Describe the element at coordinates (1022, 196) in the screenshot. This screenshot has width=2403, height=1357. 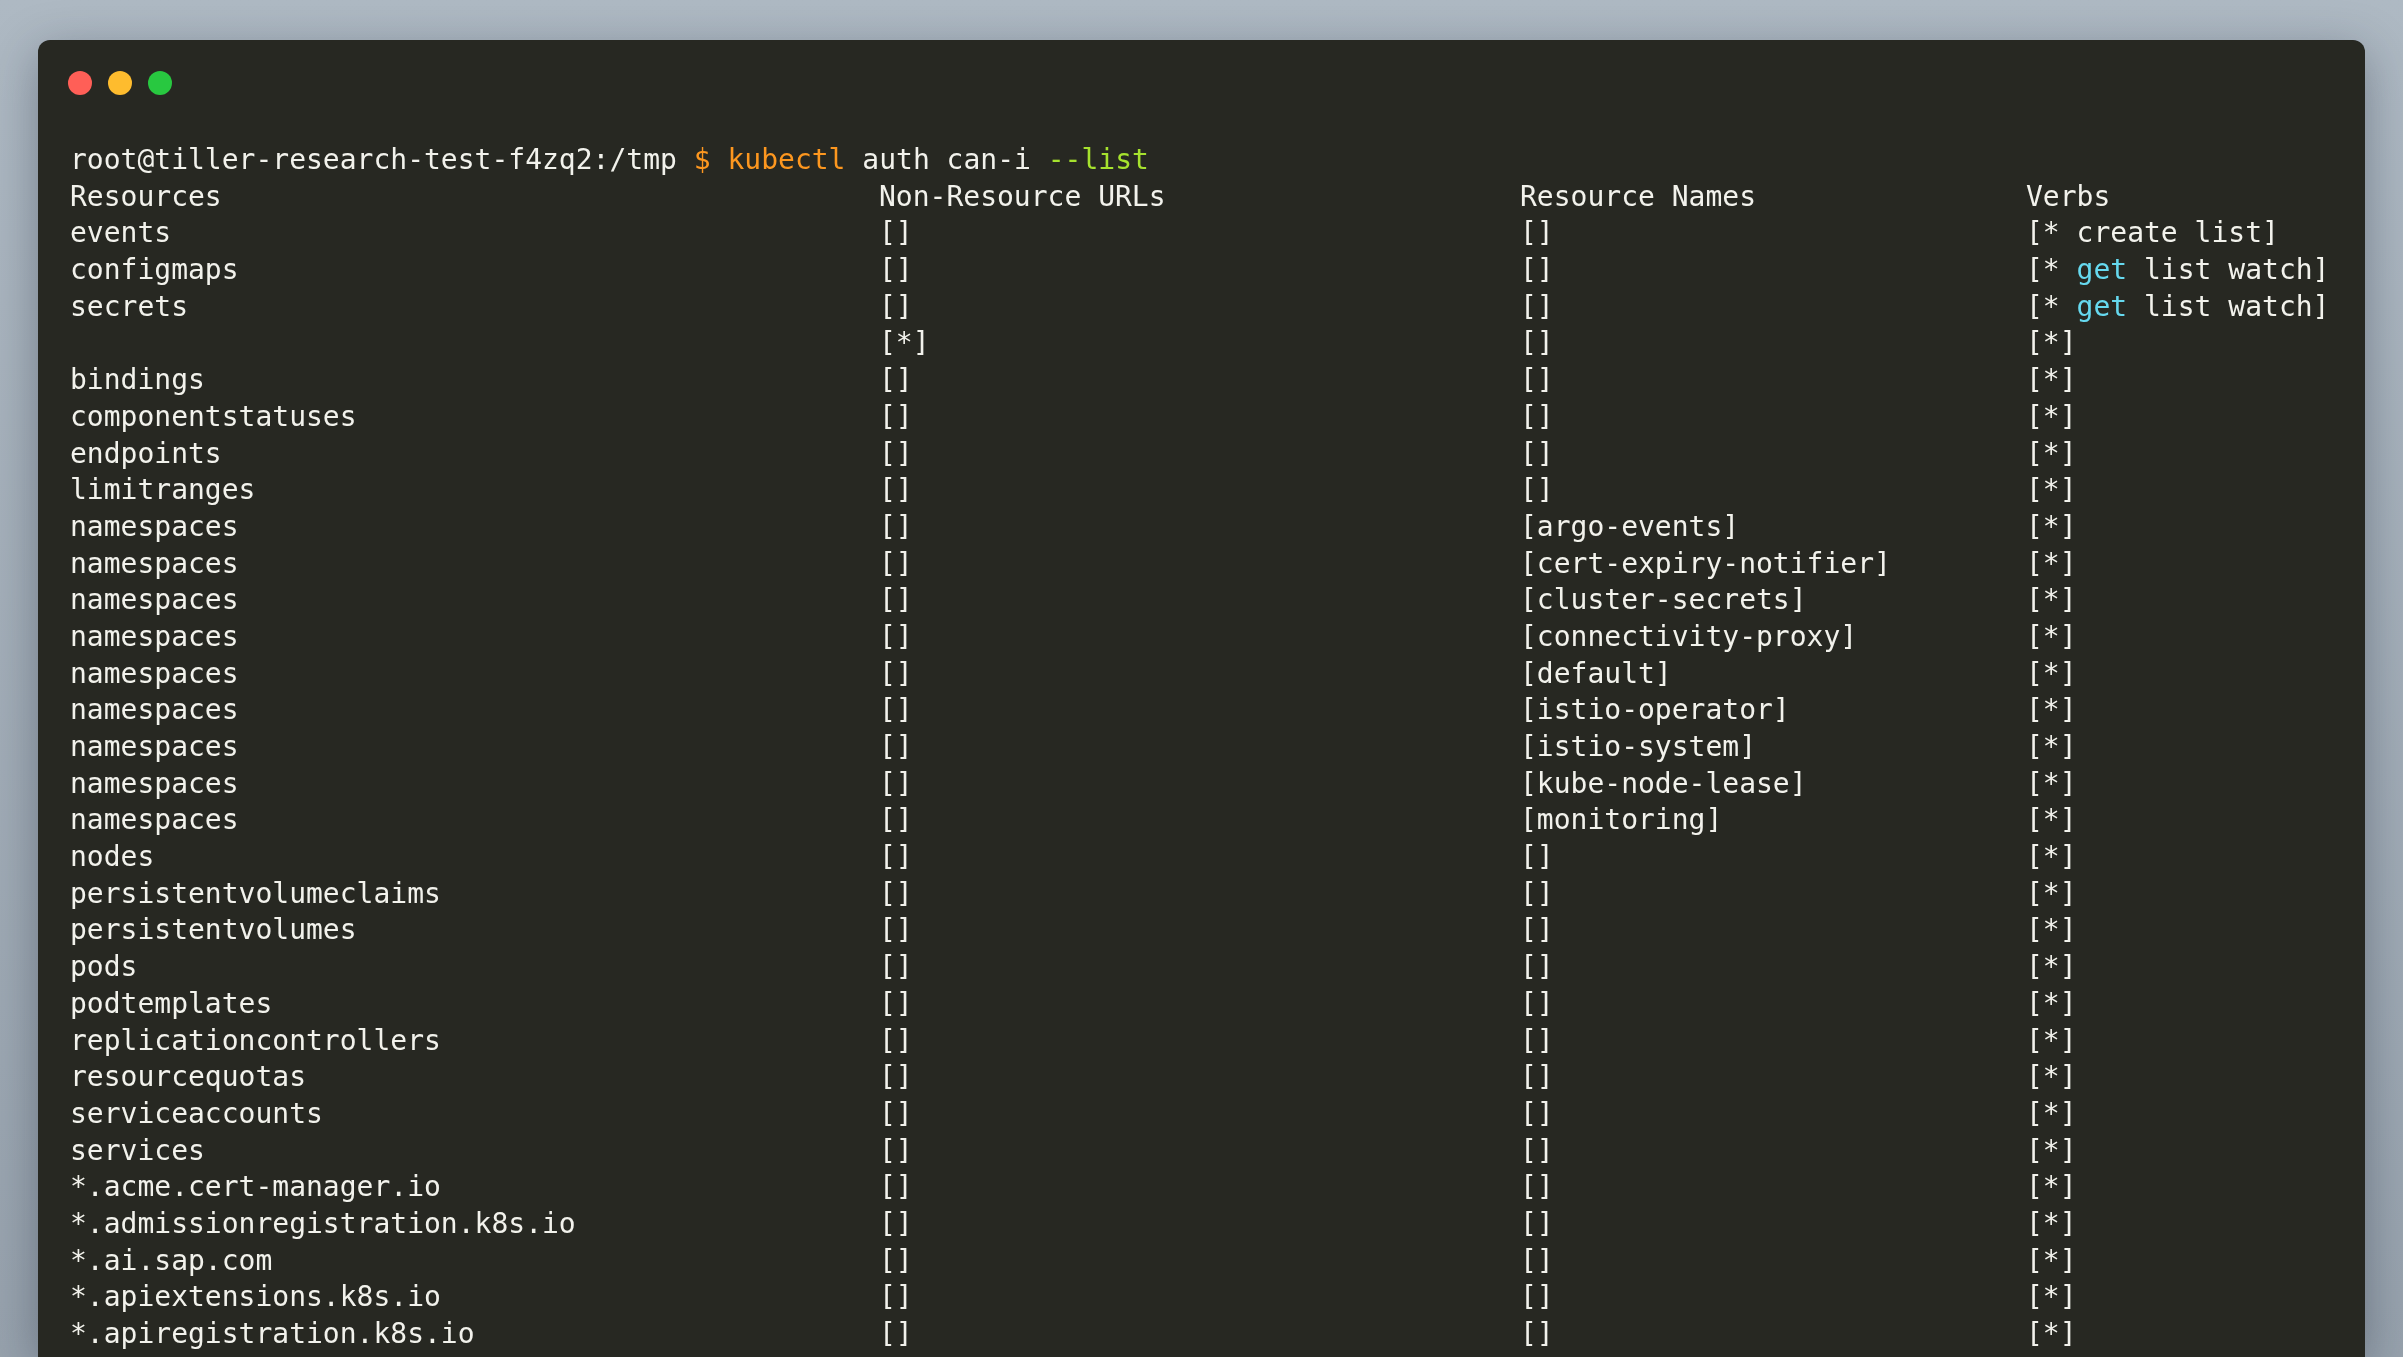
I see `column-header: Non-Resource URLs` at that location.